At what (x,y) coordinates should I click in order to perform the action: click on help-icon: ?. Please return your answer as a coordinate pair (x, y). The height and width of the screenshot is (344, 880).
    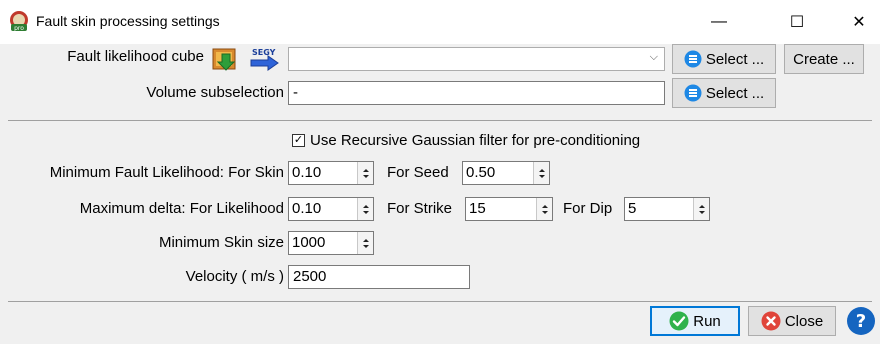
    Looking at the image, I should click on (861, 321).